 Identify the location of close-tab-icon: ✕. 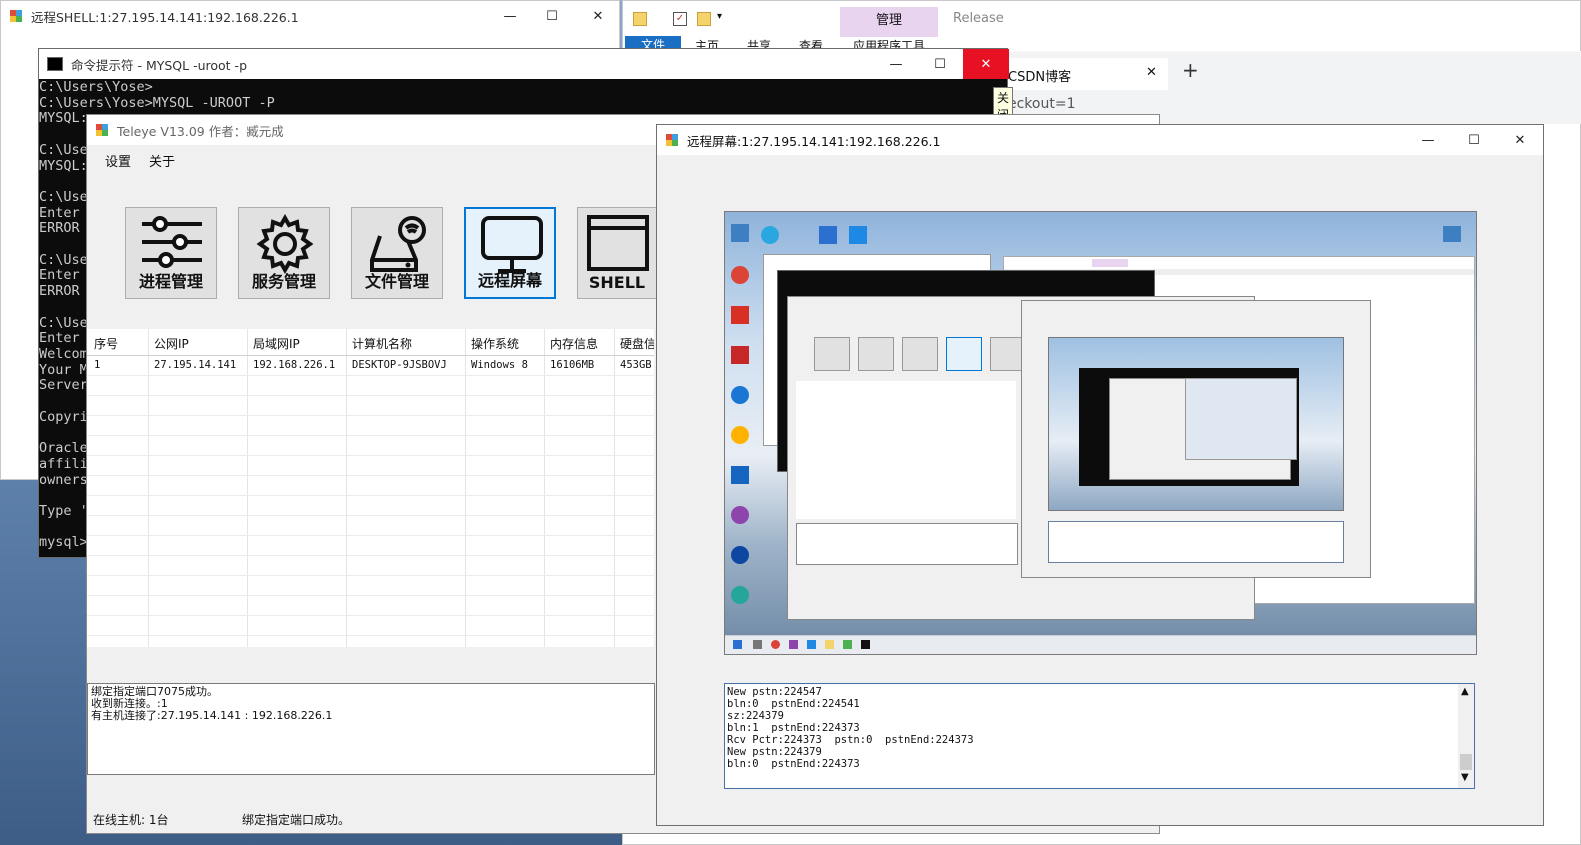
(1151, 72).